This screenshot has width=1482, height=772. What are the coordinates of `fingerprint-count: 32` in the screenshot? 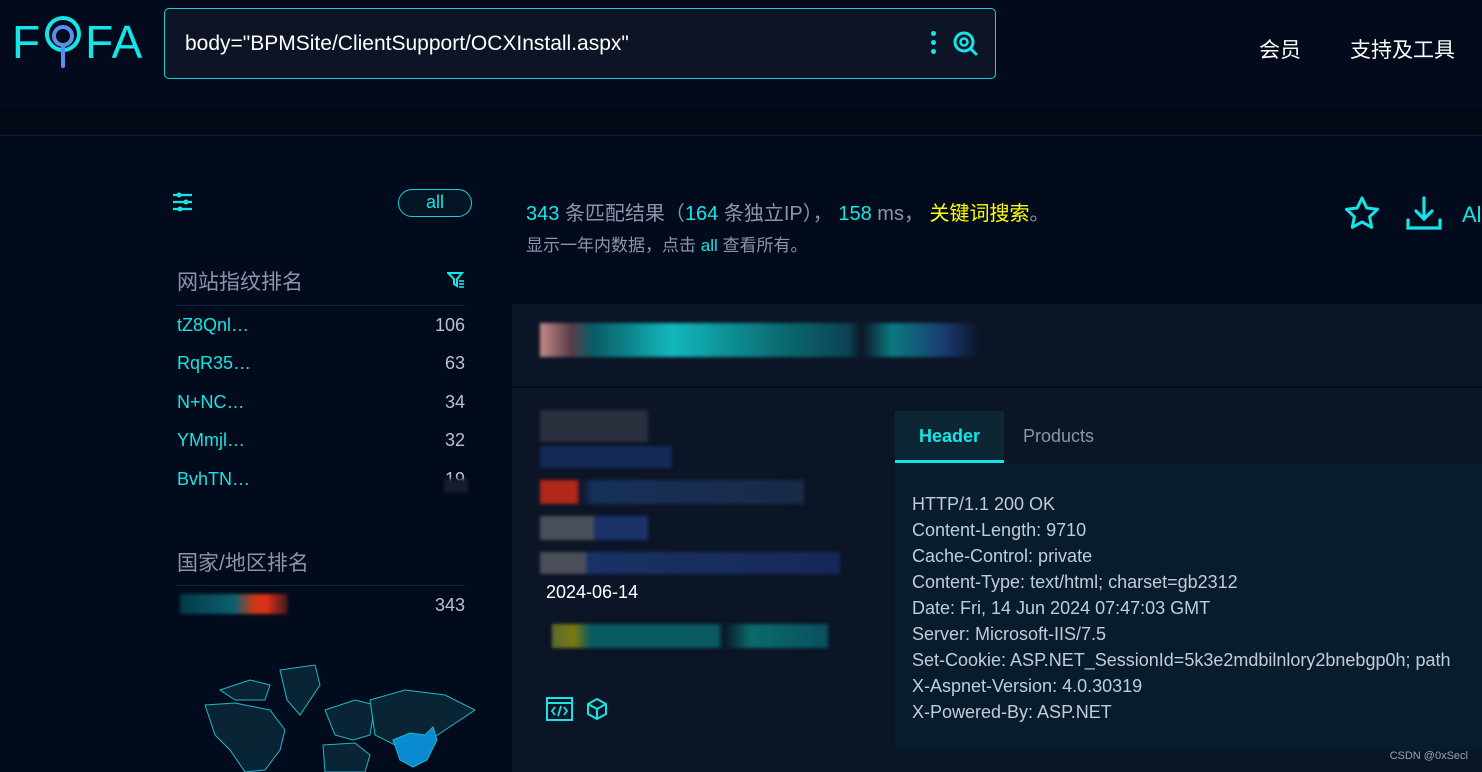 It's located at (454, 440).